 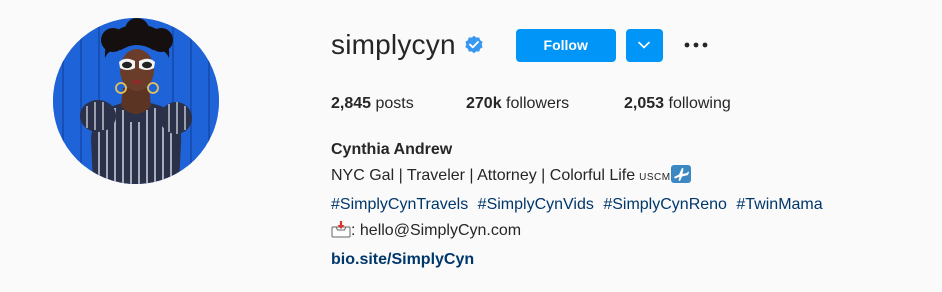 What do you see at coordinates (474, 45) in the screenshot?
I see `verified-badge-icon` at bounding box center [474, 45].